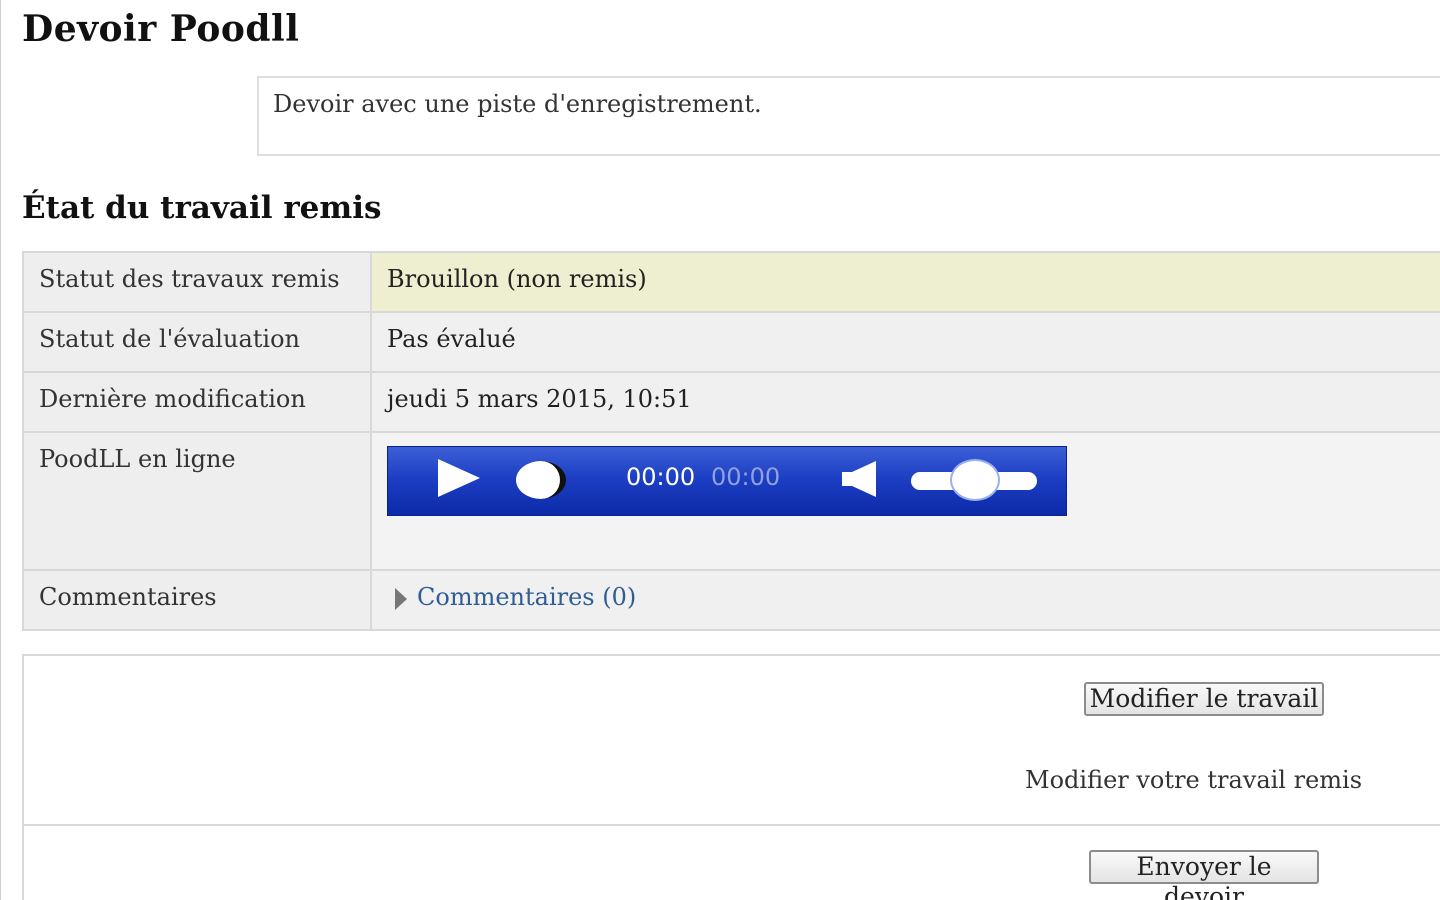 The height and width of the screenshot is (900, 1440). I want to click on assignment-intro-text: Devoir avec une piste d'enregistrement., so click(517, 104).